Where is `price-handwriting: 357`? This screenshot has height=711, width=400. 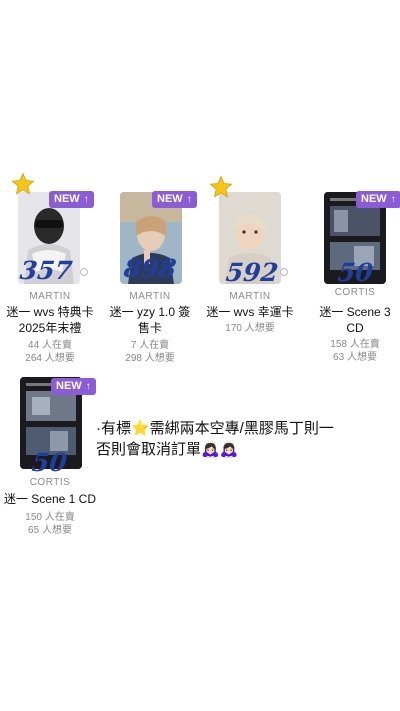
price-handwriting: 357 is located at coordinates (46, 270).